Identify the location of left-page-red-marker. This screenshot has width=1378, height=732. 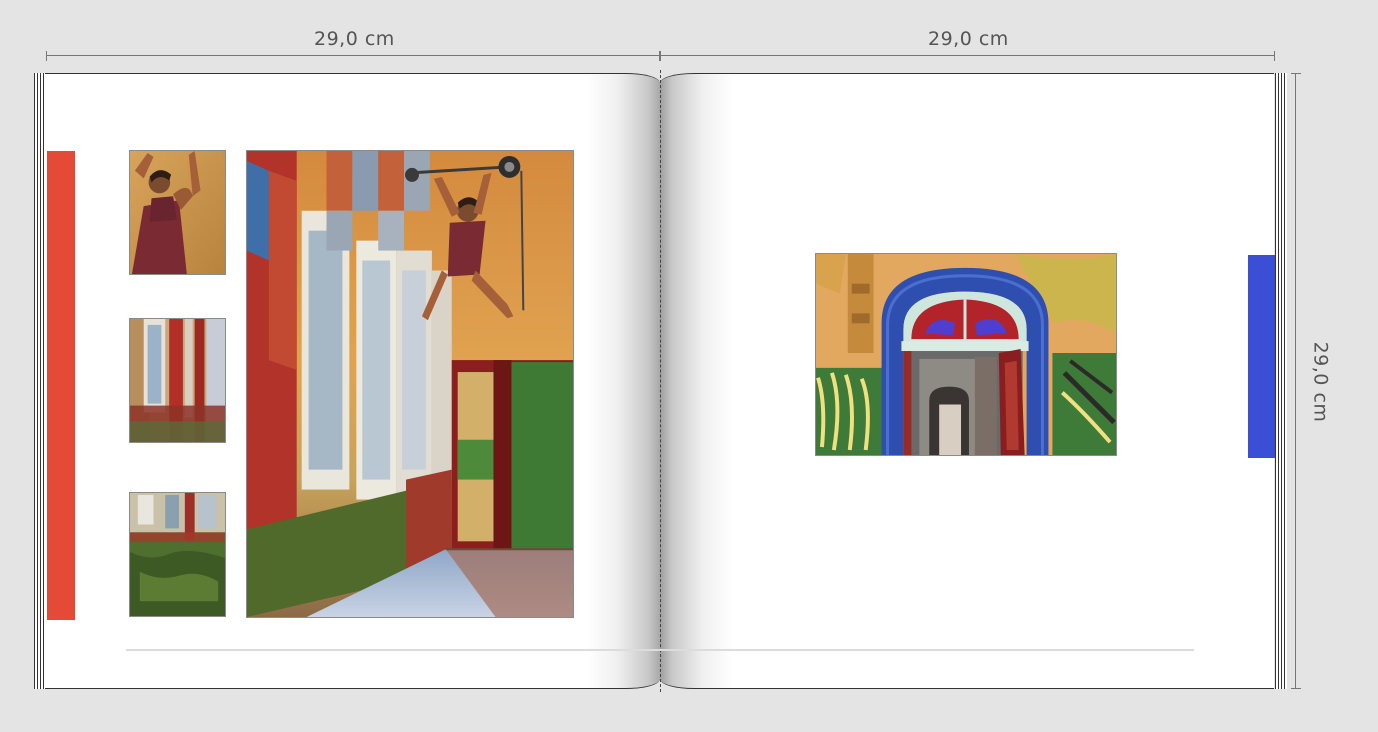
(61, 385).